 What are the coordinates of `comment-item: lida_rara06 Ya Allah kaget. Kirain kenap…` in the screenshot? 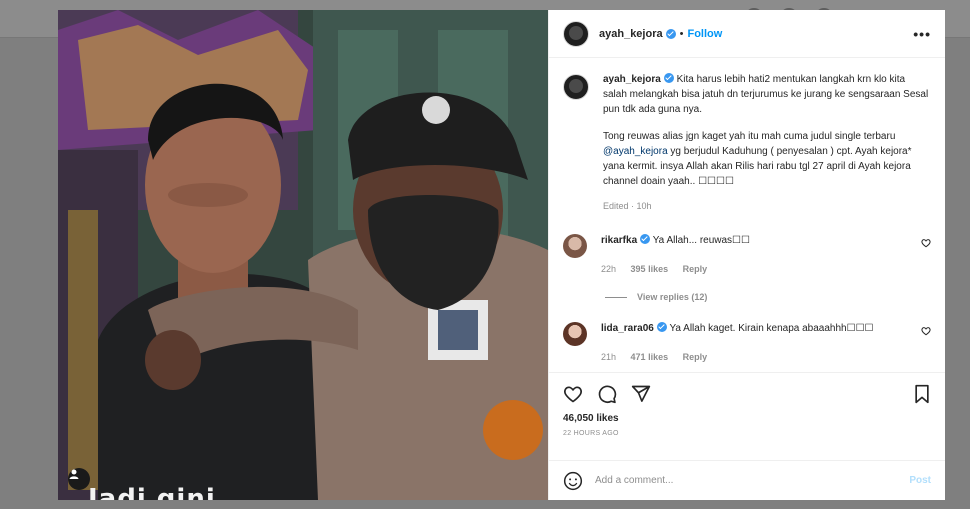 It's located at (747, 343).